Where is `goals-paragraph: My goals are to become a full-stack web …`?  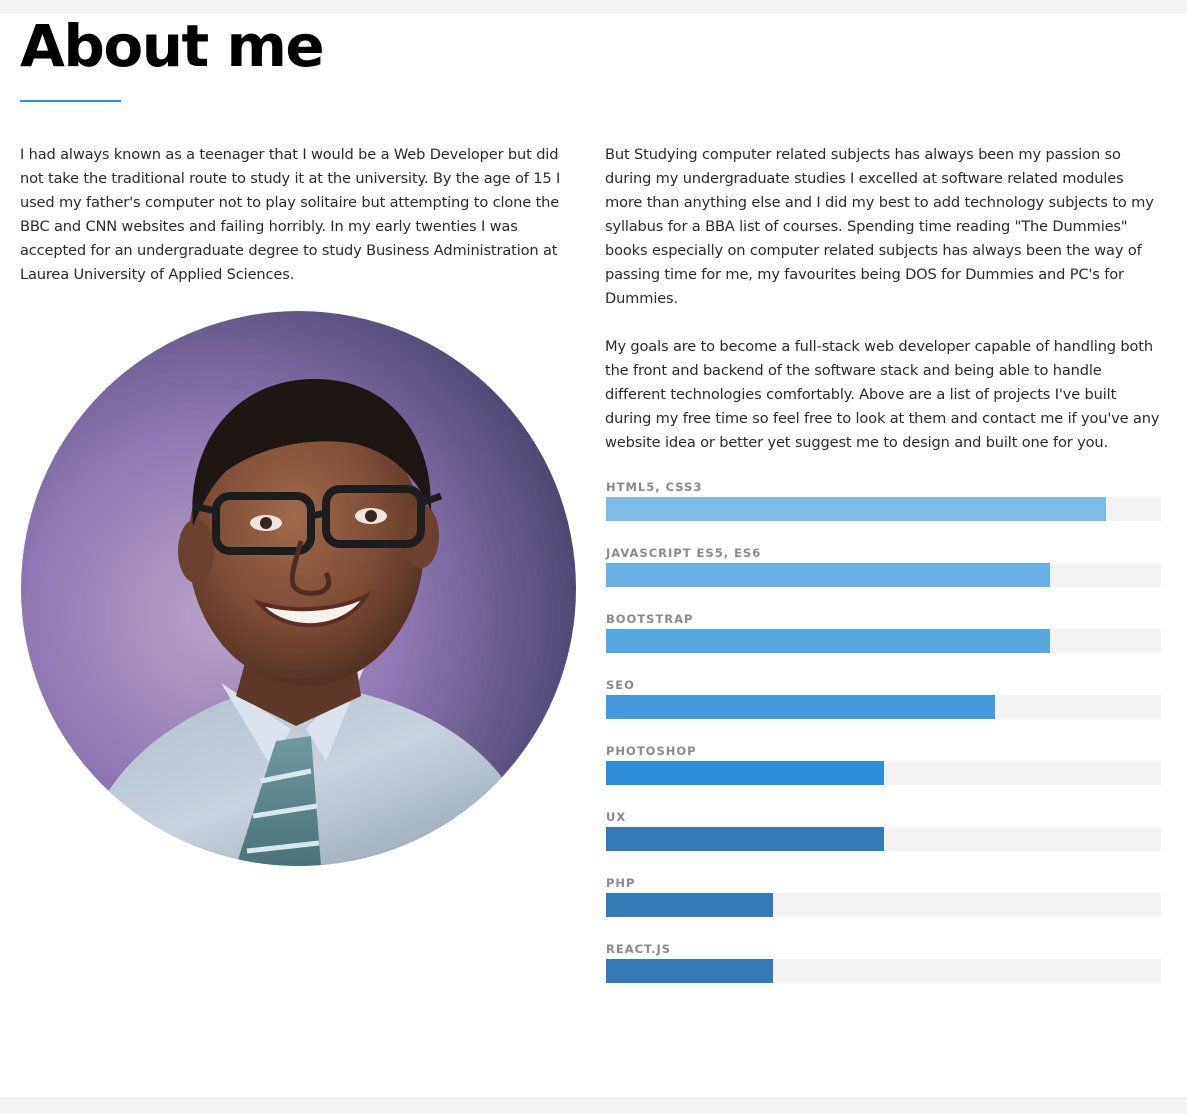 goals-paragraph: My goals are to become a full-stack web … is located at coordinates (885, 395).